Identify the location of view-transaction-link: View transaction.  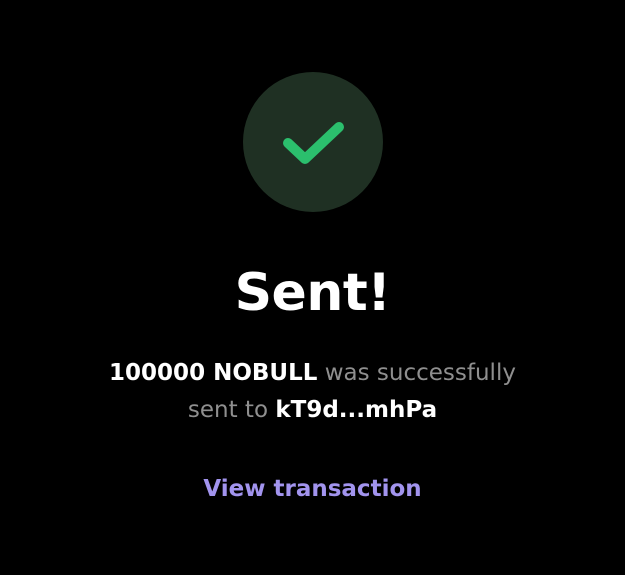
(312, 489).